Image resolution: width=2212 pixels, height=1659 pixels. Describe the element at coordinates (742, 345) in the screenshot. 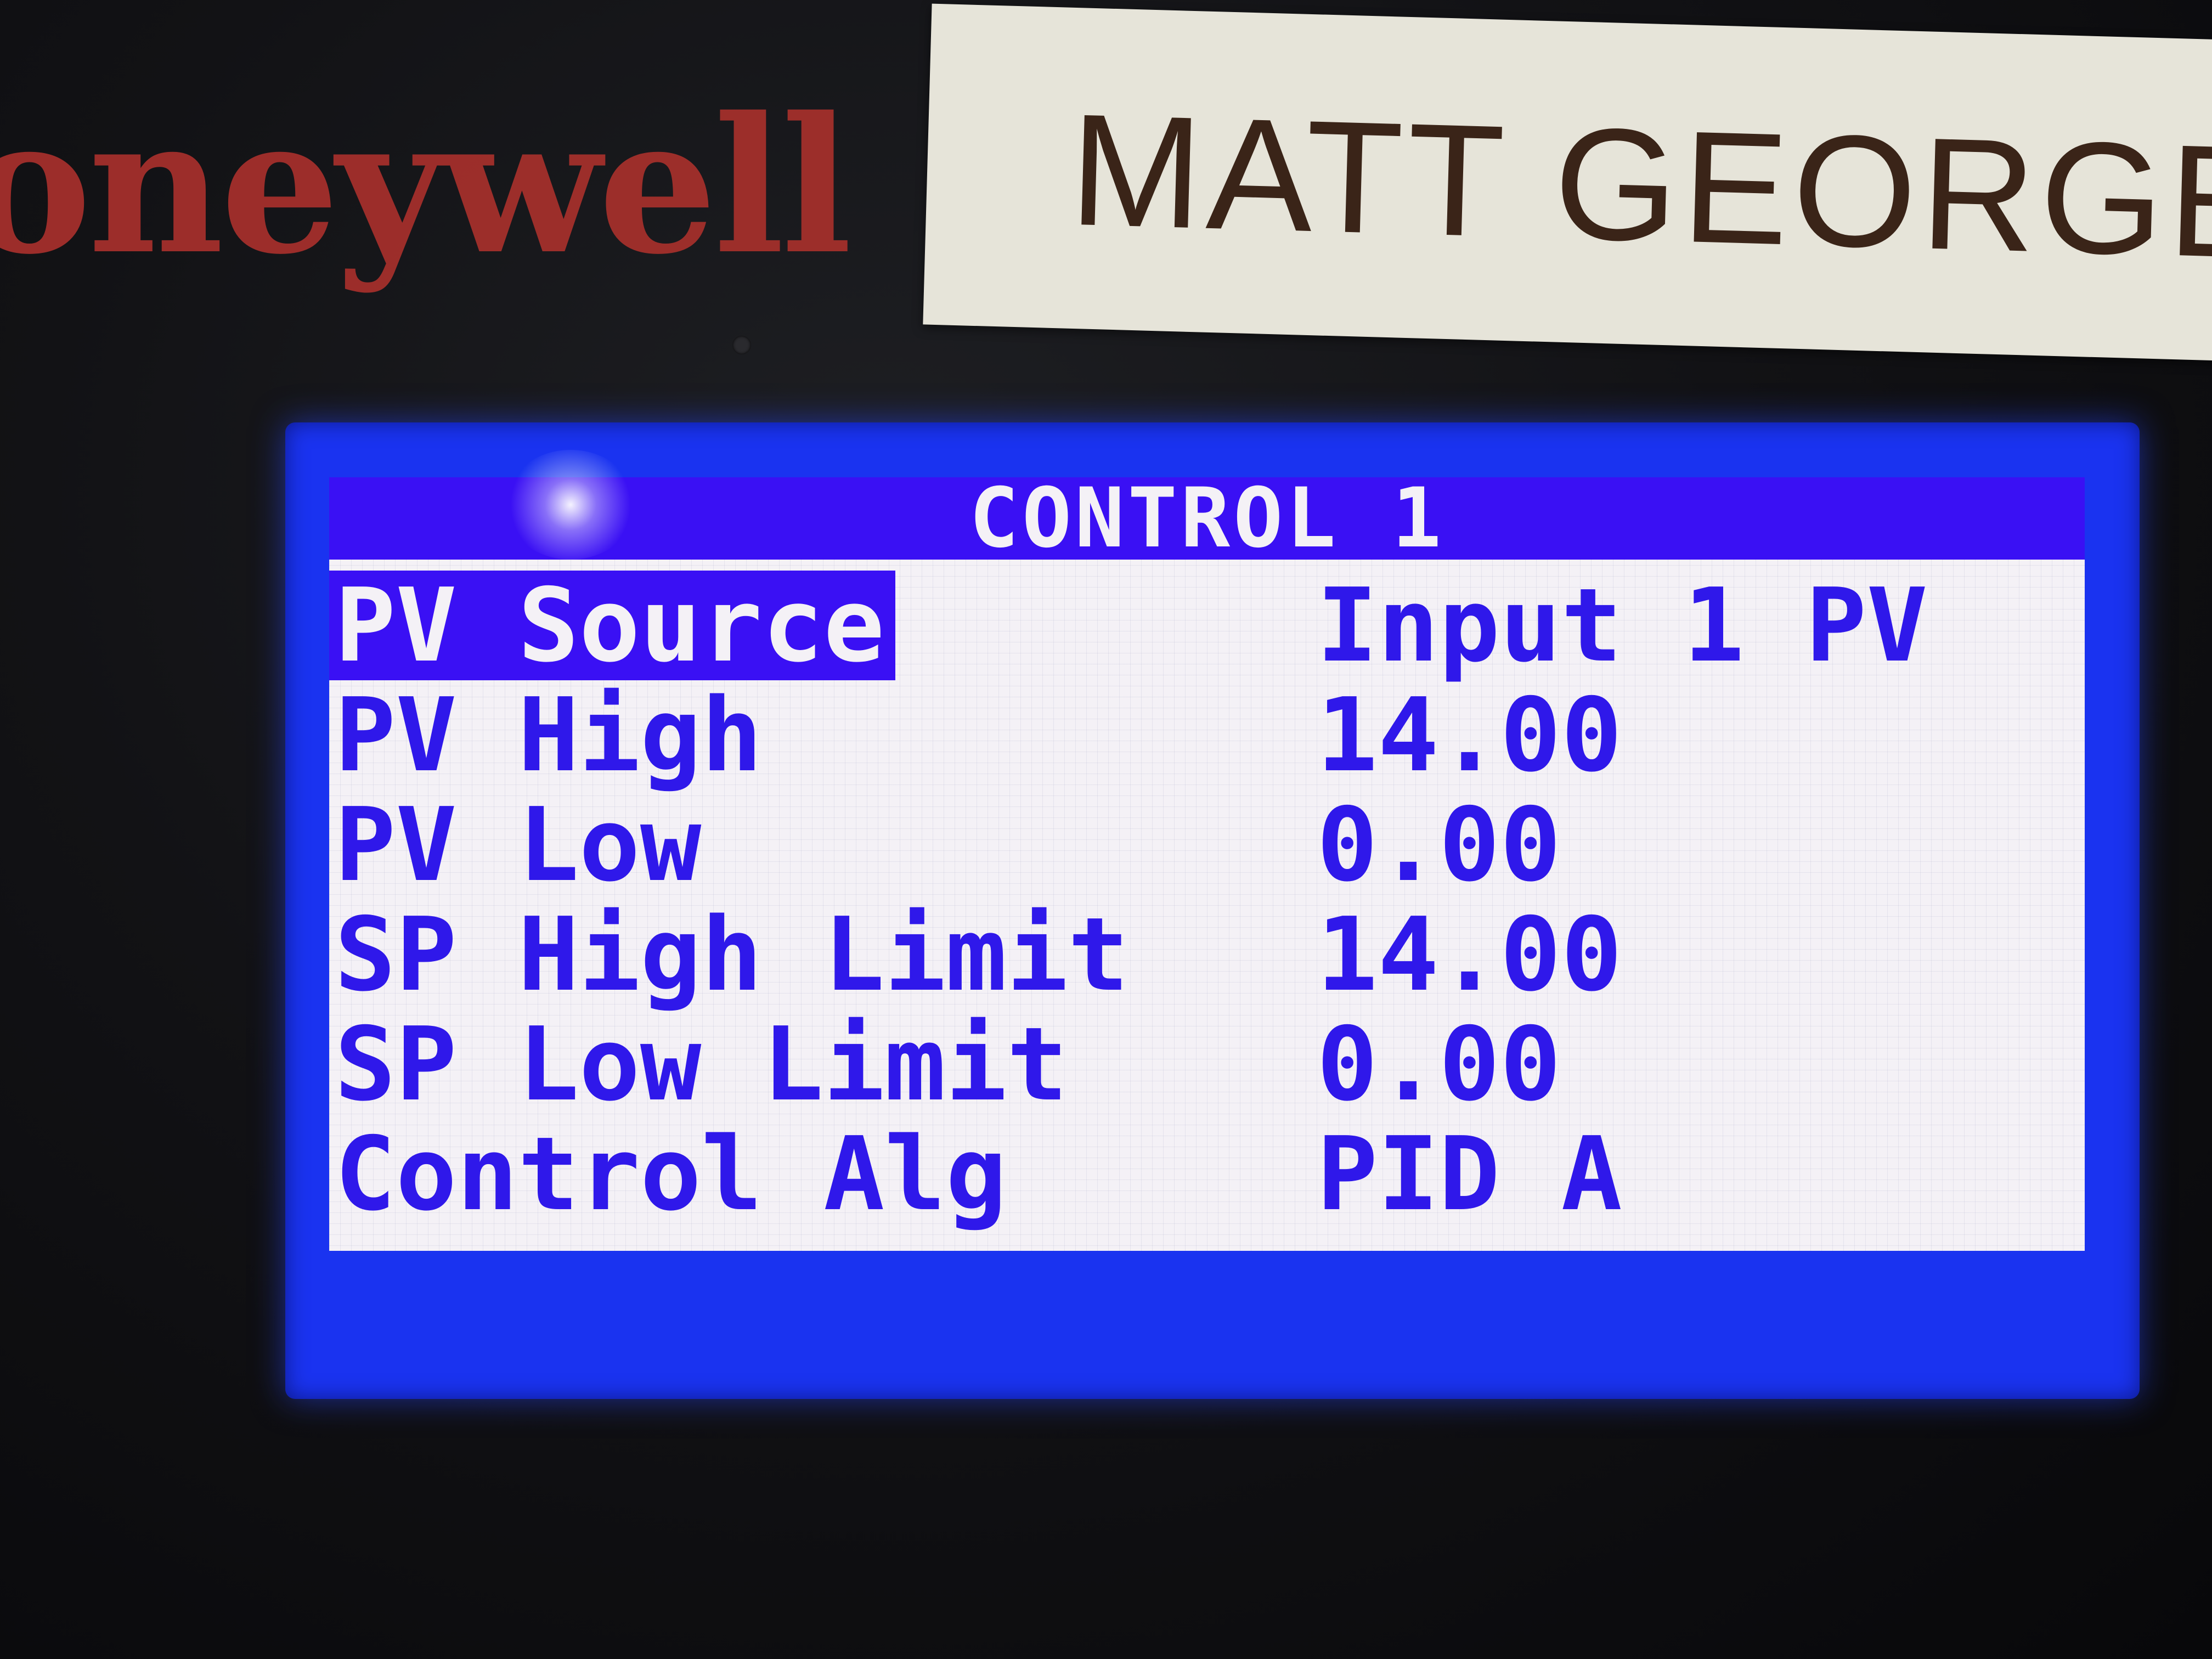

I see `screw-icon` at that location.